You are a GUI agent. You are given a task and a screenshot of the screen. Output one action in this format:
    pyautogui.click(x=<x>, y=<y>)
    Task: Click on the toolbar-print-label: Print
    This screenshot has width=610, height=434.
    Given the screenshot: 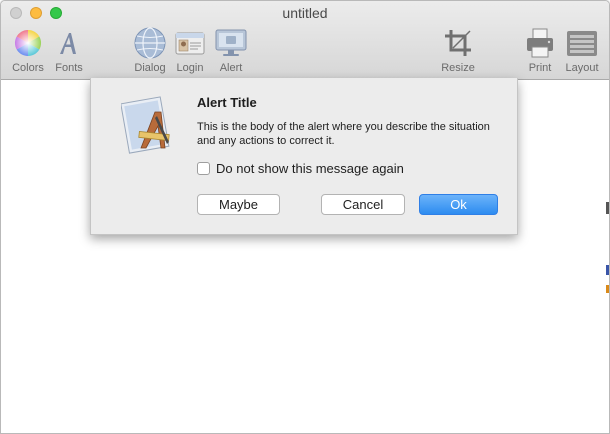 What is the action you would take?
    pyautogui.click(x=540, y=68)
    